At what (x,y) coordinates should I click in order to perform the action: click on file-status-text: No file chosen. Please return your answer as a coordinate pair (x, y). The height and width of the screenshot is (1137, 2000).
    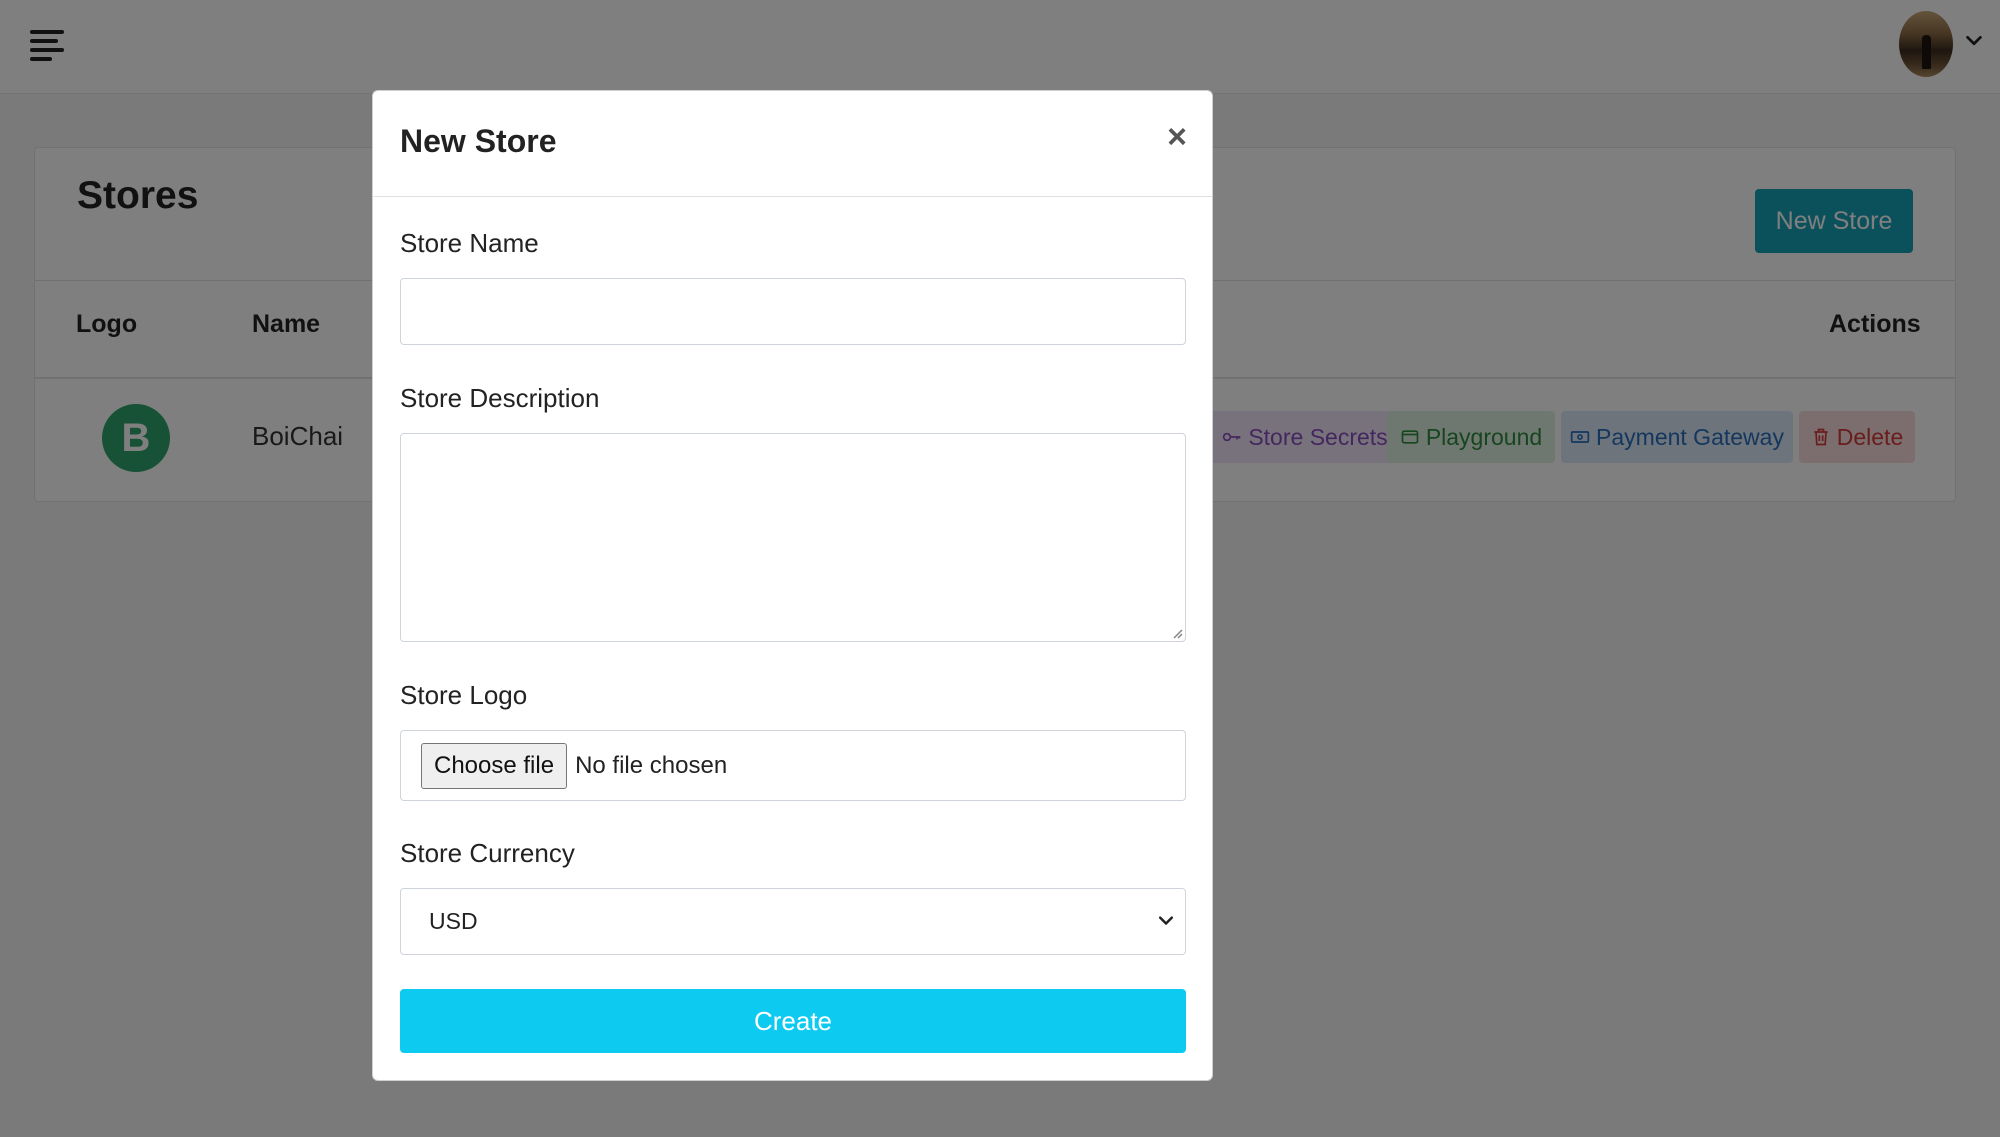
    Looking at the image, I should click on (651, 765).